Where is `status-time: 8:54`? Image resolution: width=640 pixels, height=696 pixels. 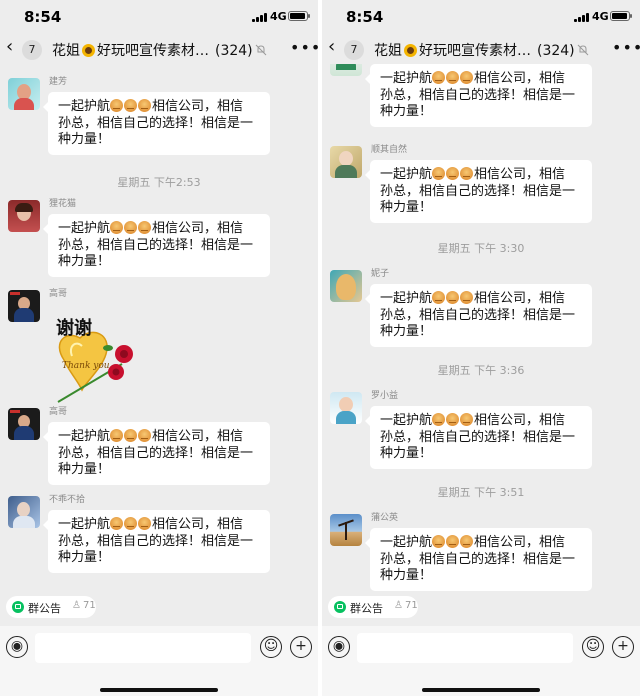 status-time: 8:54 is located at coordinates (365, 17).